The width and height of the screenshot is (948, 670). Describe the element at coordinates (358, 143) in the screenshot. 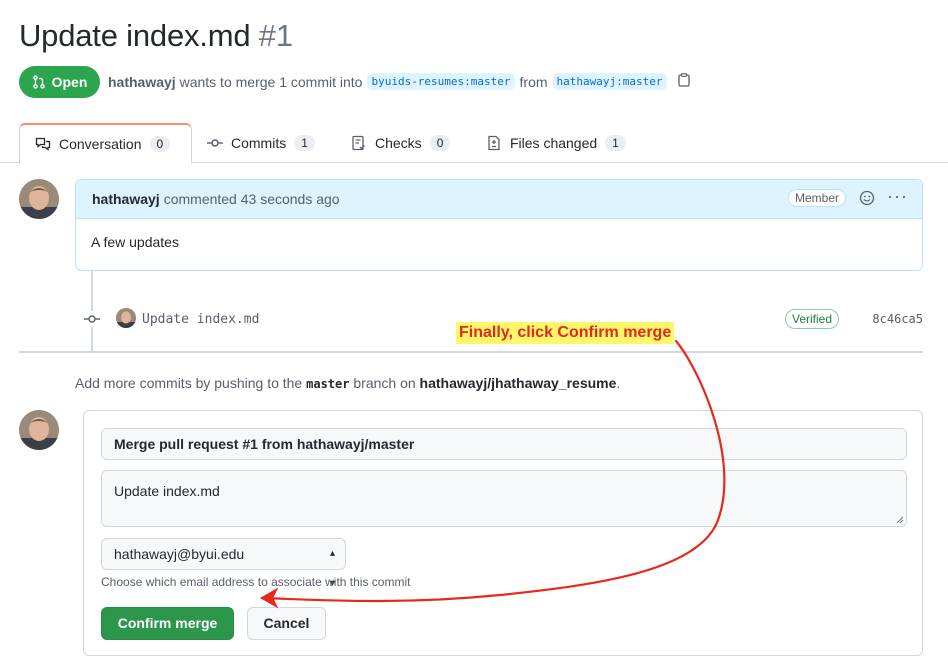

I see `checklist-icon` at that location.